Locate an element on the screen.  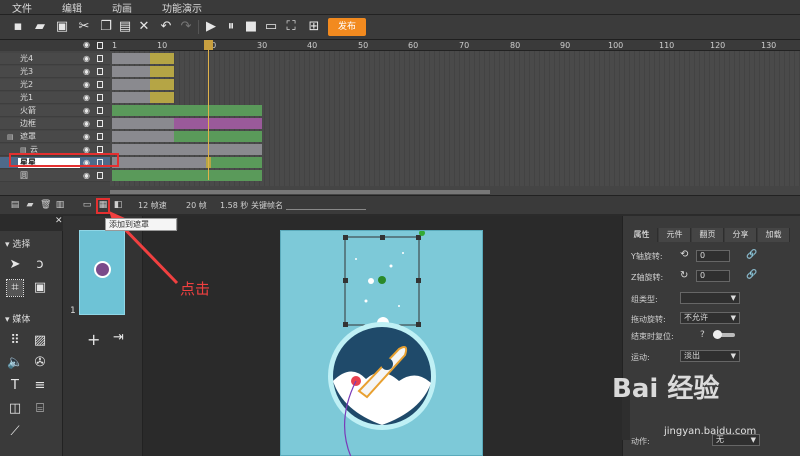
layer-frame-icon: ▭ is located at coordinates (87, 205).